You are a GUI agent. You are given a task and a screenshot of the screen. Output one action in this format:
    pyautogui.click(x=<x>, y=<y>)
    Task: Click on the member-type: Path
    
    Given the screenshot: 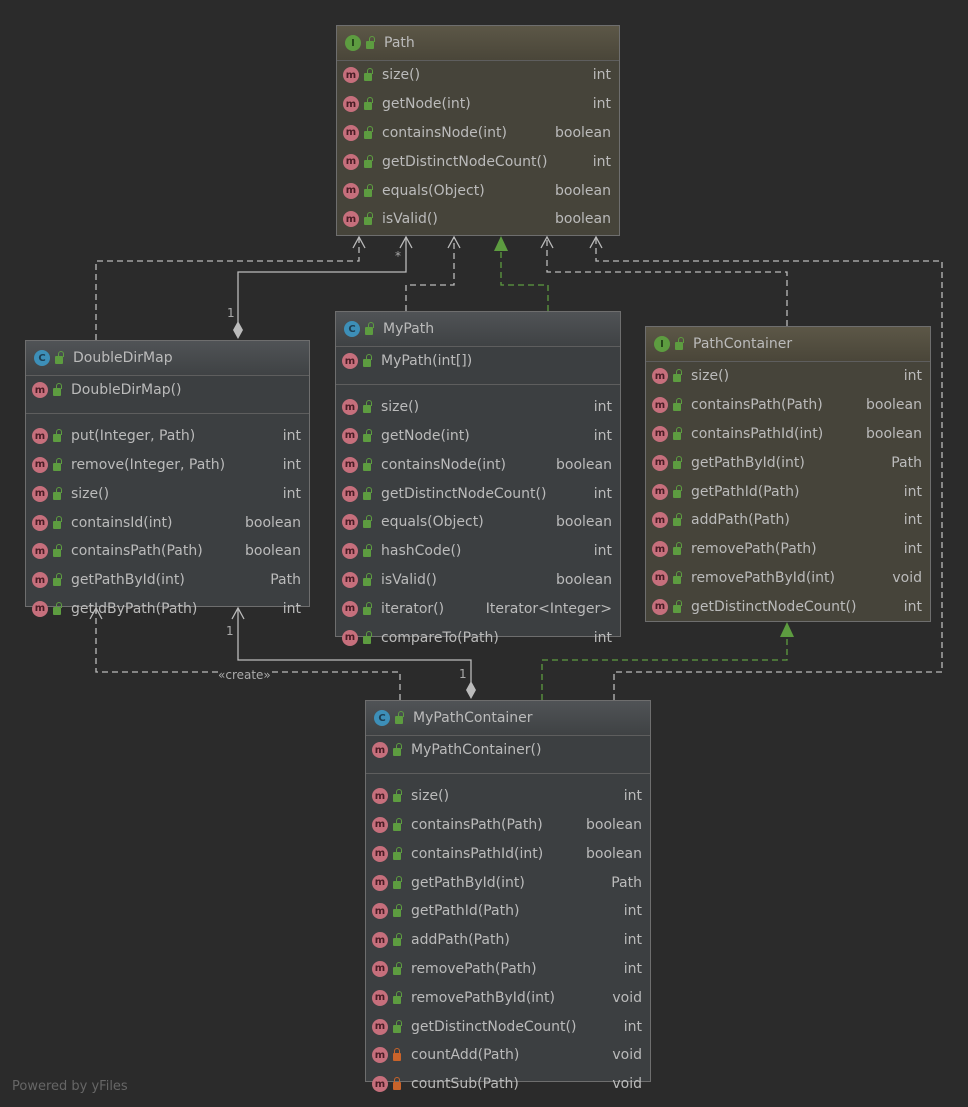 What is the action you would take?
    pyautogui.click(x=626, y=882)
    